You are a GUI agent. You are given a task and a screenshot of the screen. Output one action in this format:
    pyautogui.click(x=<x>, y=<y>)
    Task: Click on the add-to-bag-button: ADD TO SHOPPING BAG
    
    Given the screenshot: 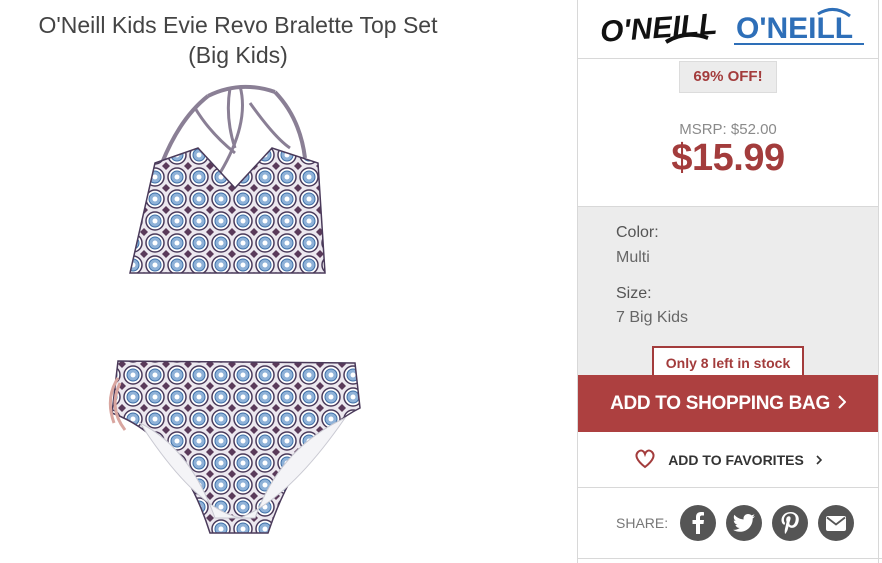 What is the action you would take?
    pyautogui.click(x=728, y=403)
    